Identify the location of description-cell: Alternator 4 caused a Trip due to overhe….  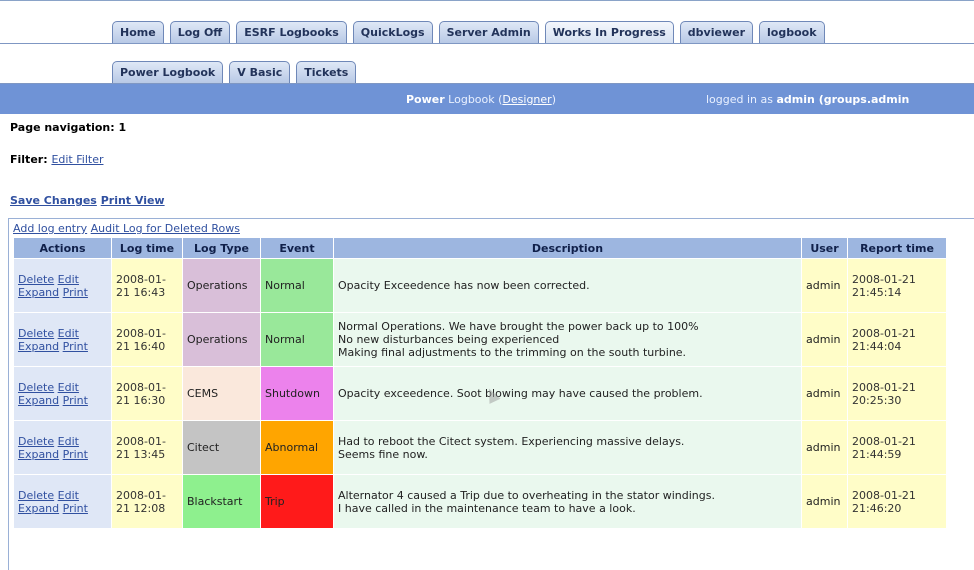
(567, 501).